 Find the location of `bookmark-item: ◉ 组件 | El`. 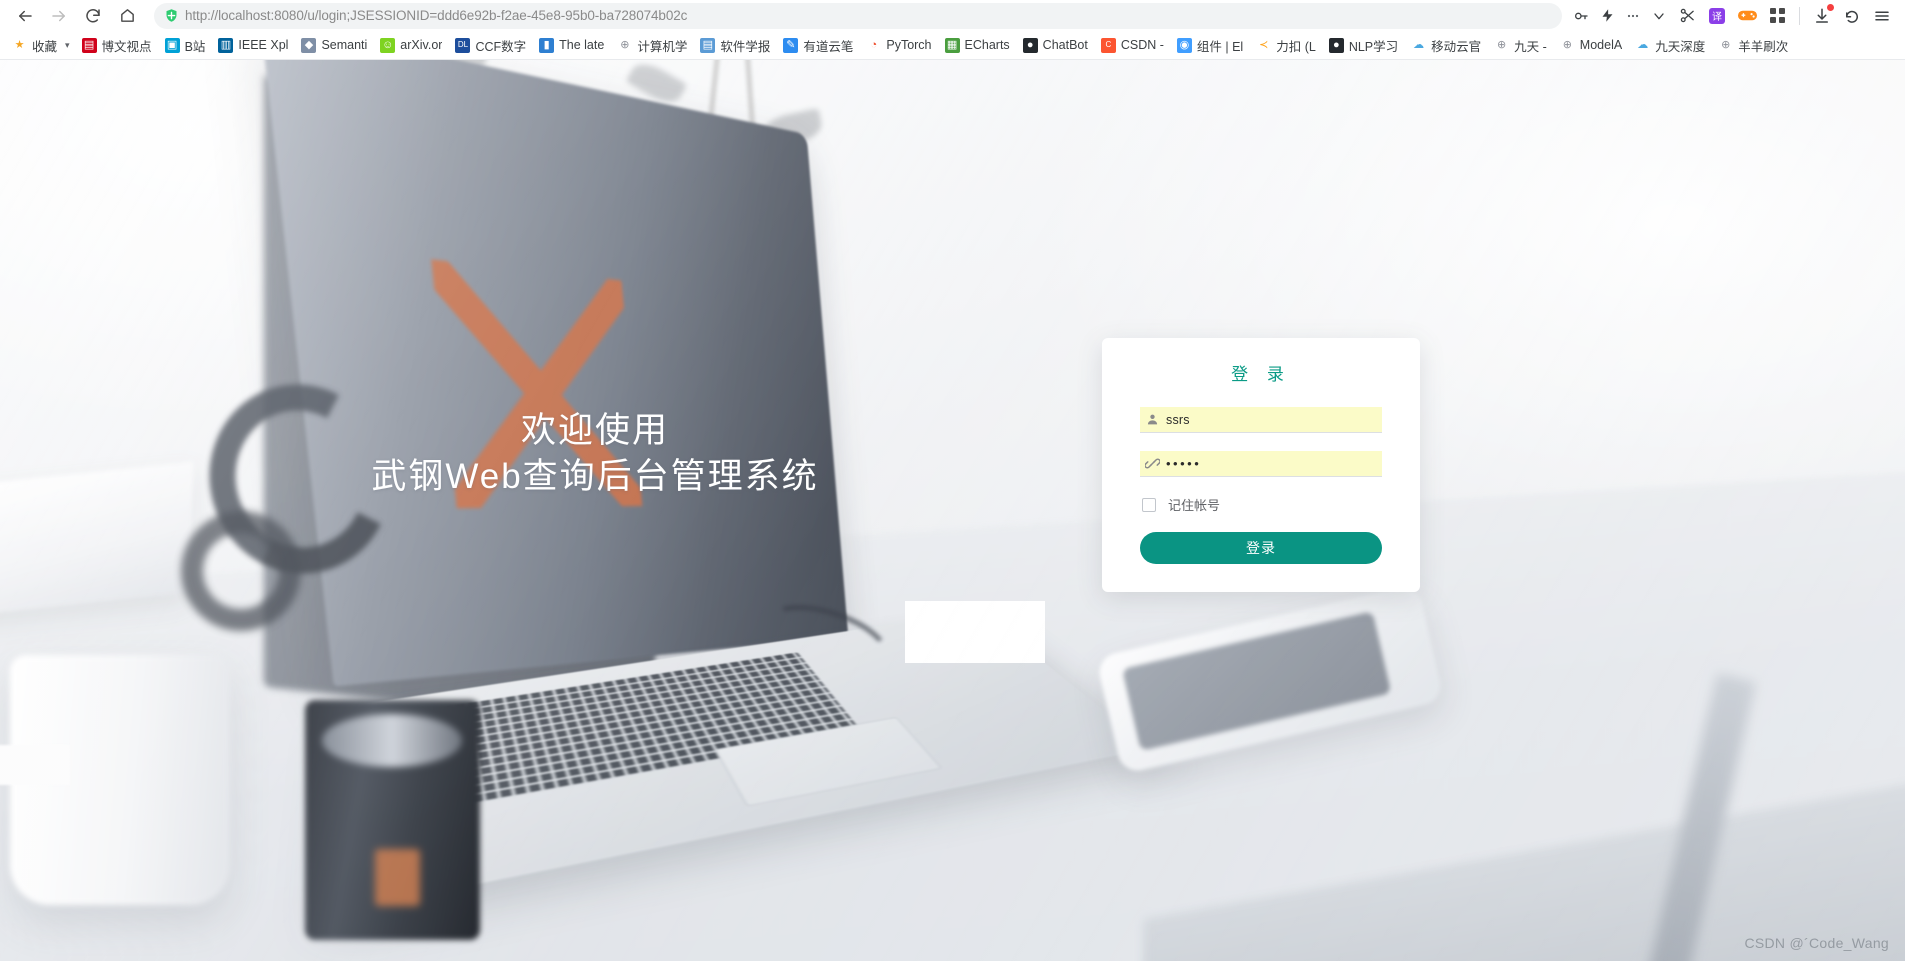

bookmark-item: ◉ 组件 | El is located at coordinates (1210, 45).